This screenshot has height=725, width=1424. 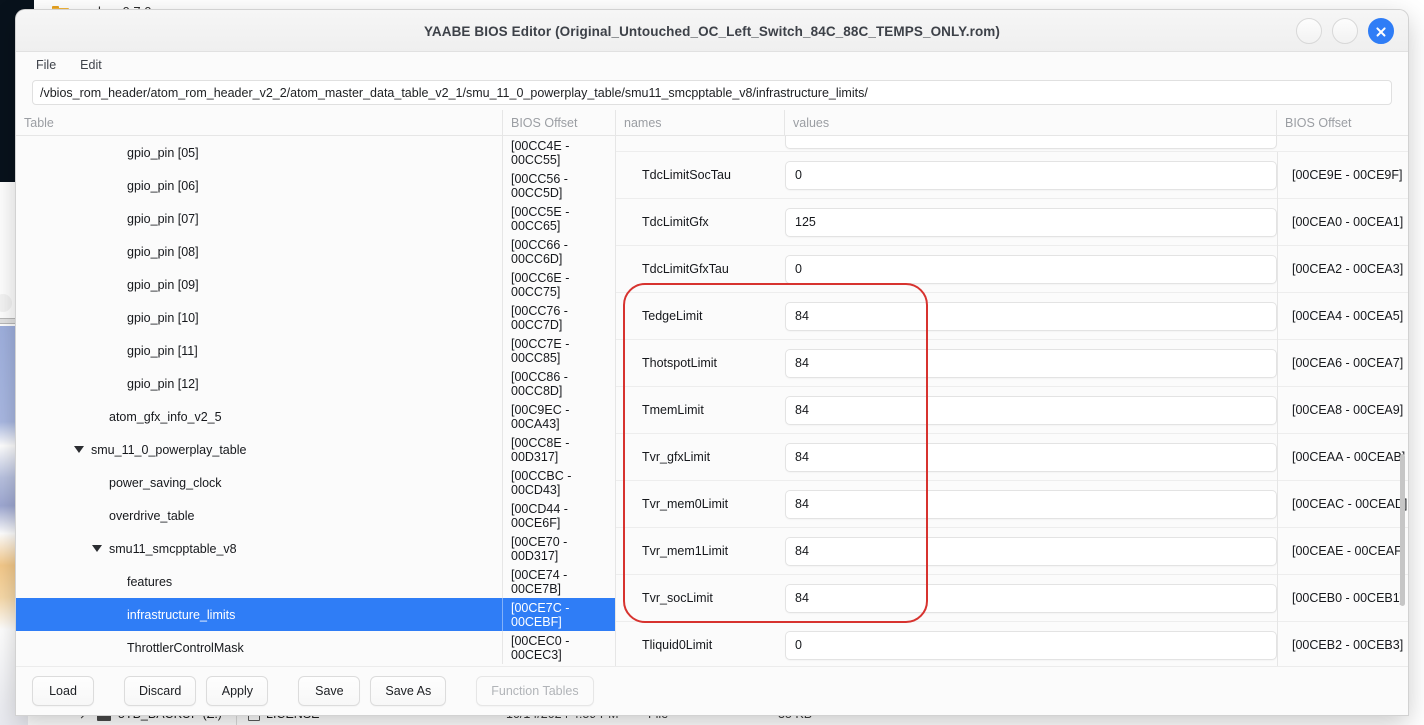 I want to click on values-field-tvr_mem1limit: 84, so click(x=1031, y=551).